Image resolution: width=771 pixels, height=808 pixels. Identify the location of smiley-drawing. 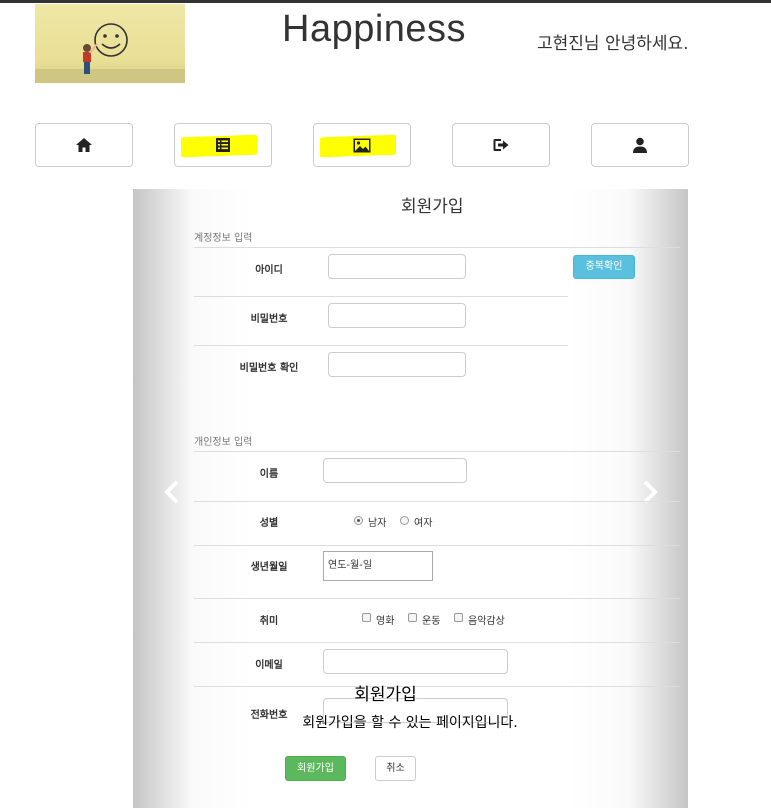
(110, 53).